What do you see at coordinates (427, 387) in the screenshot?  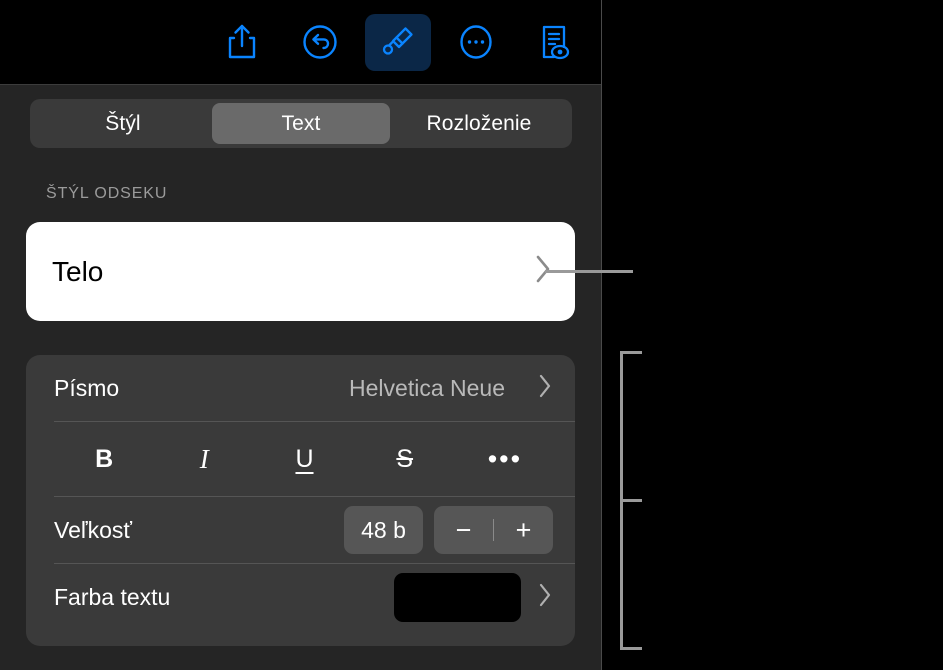 I see `font-row-value: Helvetica Neue` at bounding box center [427, 387].